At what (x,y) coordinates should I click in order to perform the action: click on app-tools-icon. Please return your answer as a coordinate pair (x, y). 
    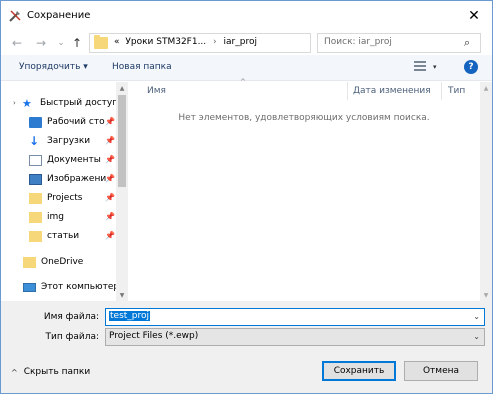
    Looking at the image, I should click on (15, 16).